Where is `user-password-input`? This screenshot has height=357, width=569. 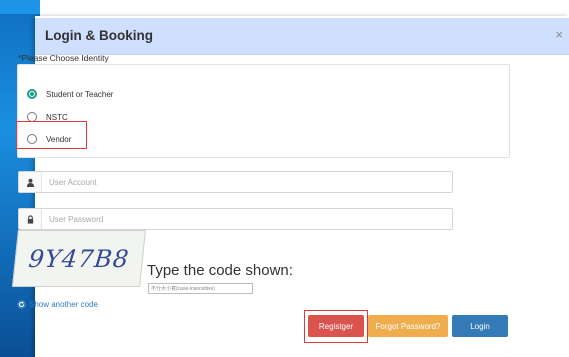
user-password-input is located at coordinates (244, 219).